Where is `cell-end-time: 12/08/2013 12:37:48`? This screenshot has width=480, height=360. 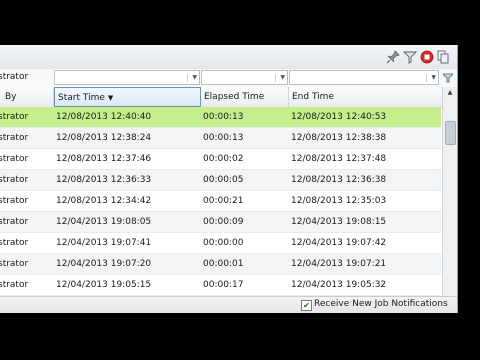 cell-end-time: 12/08/2013 12:37:48 is located at coordinates (339, 159).